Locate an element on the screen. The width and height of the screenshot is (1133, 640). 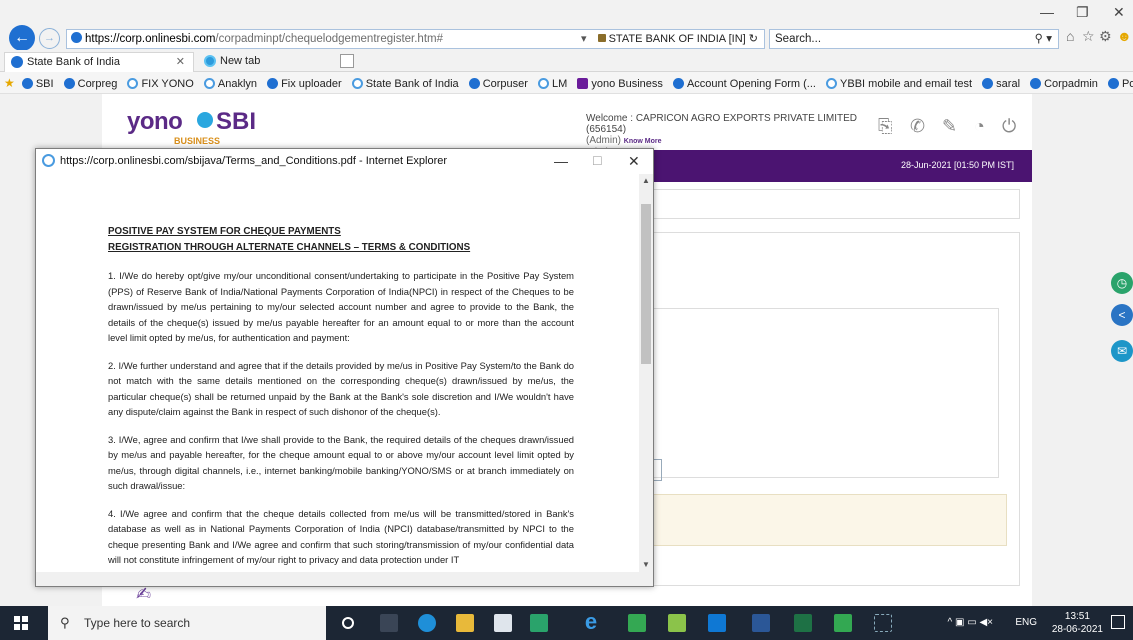
yono-logo: yono is located at coordinates (155, 122).